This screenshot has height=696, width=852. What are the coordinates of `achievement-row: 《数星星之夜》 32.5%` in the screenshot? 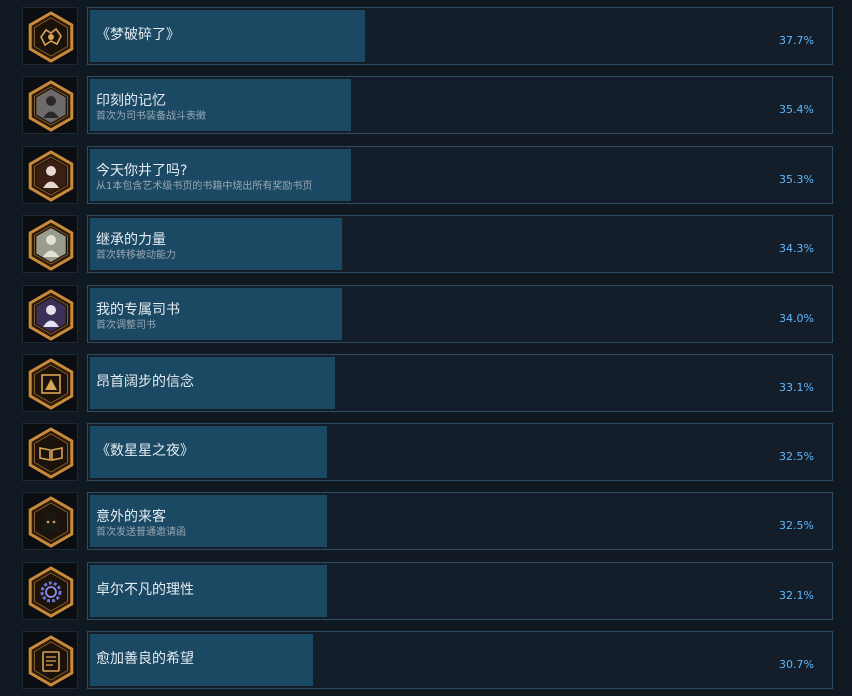 It's located at (426, 452).